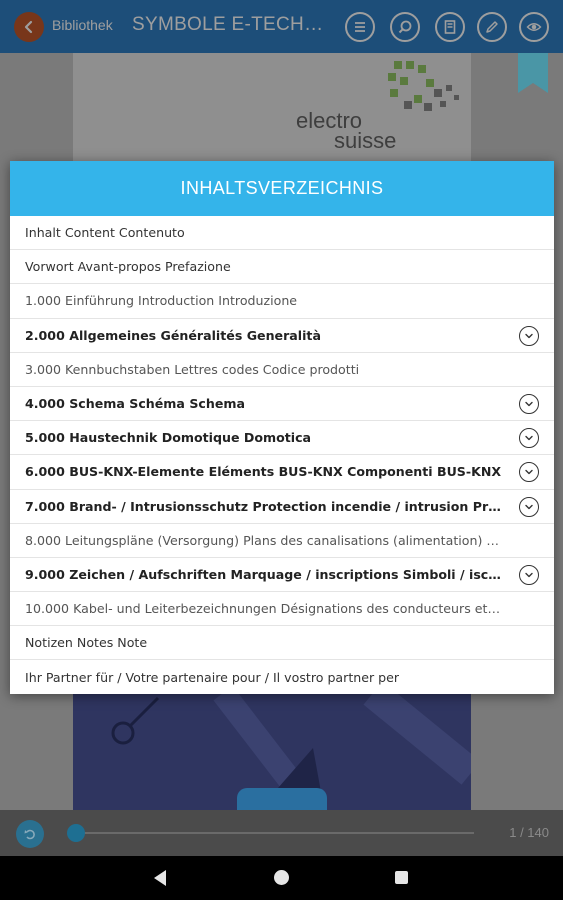 Image resolution: width=563 pixels, height=900 pixels. Describe the element at coordinates (135, 404) in the screenshot. I see `toc-item-label: 4.000 Schema Schéma Schema` at that location.